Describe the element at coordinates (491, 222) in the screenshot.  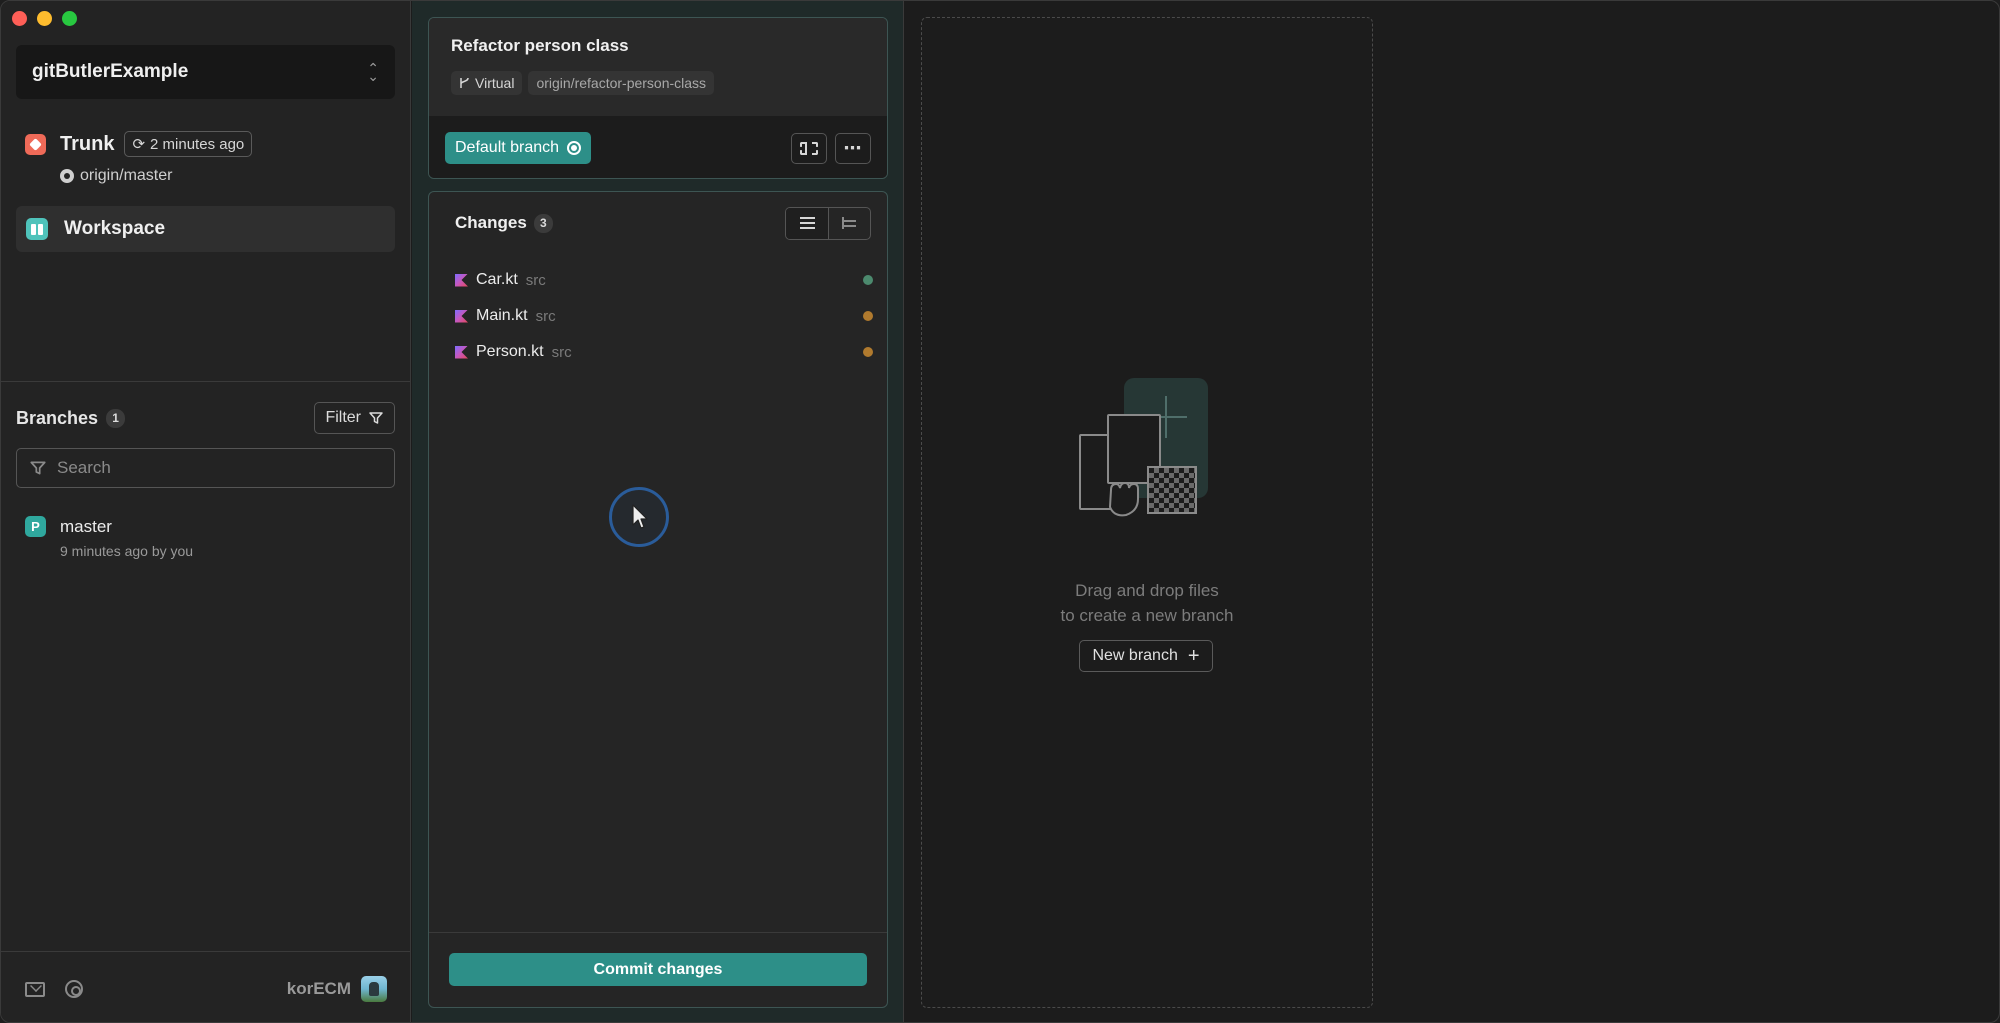
I see `changes-title: Changes` at that location.